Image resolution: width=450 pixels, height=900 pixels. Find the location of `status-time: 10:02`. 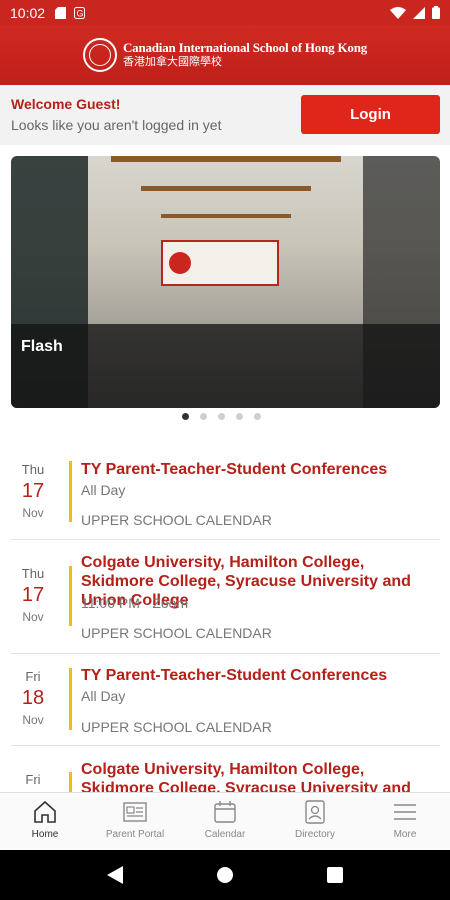

status-time: 10:02 is located at coordinates (28, 12).